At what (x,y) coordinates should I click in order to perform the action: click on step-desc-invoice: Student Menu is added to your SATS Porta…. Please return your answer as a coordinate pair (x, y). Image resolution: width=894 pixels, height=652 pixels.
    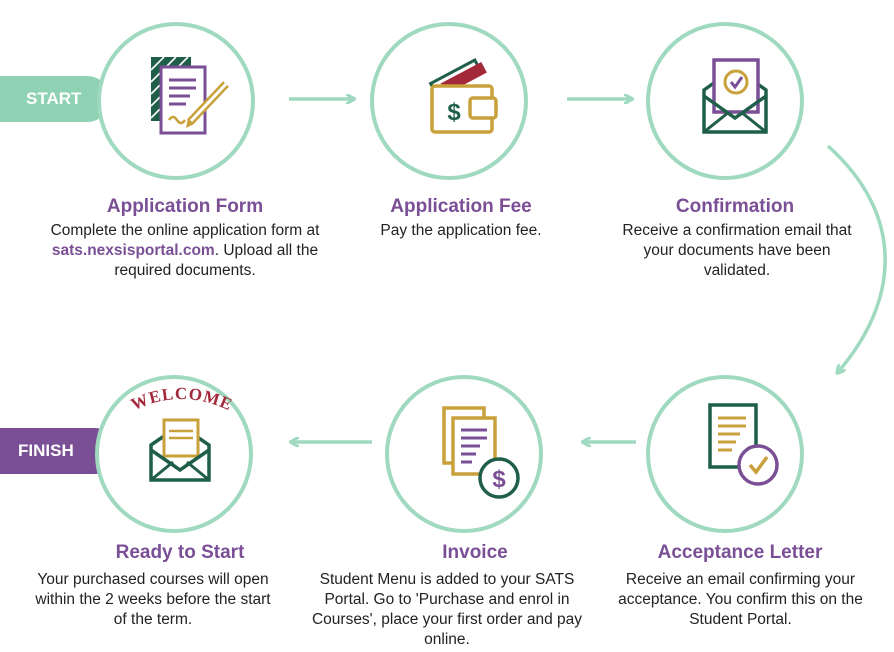
    Looking at the image, I should click on (447, 609).